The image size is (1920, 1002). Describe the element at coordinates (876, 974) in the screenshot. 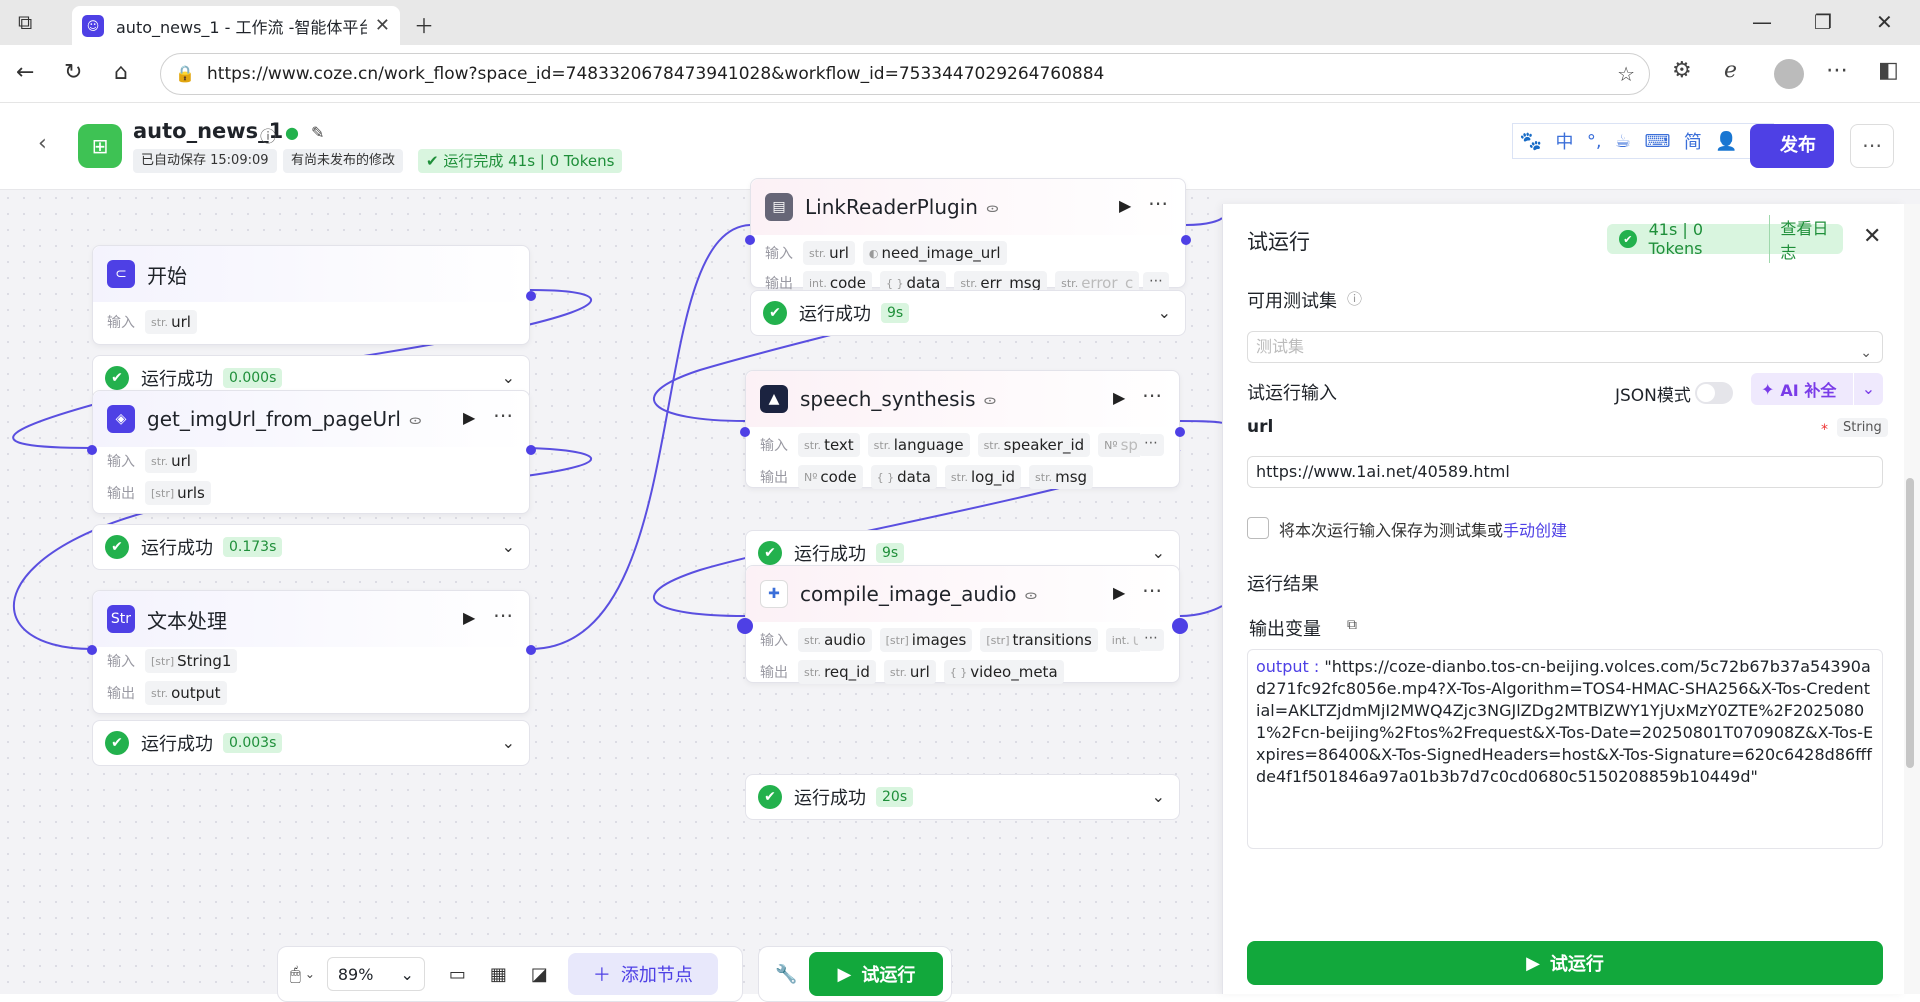

I see `test-run-button: ▶ 试运行` at that location.